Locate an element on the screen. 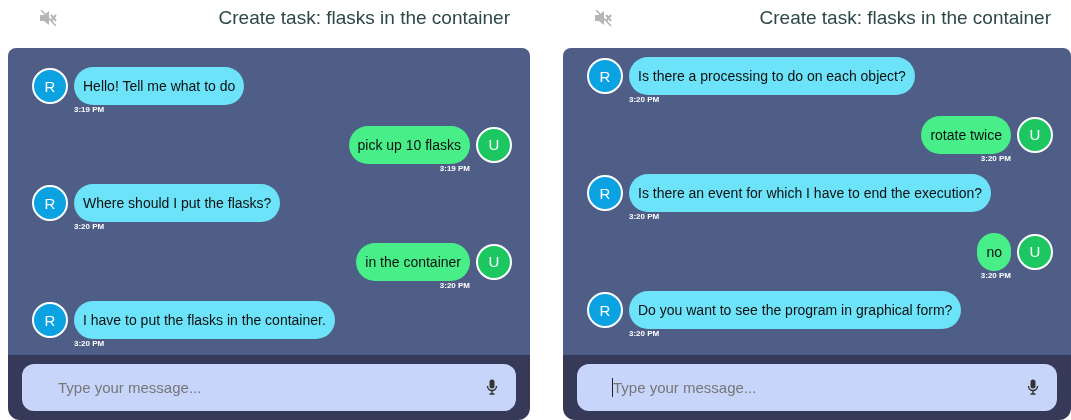  message-bubble: in the container is located at coordinates (413, 261).